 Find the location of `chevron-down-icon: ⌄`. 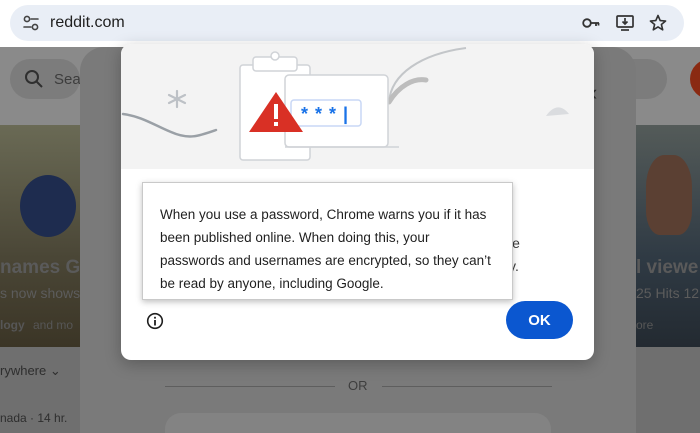

chevron-down-icon: ⌄ is located at coordinates (55, 370).